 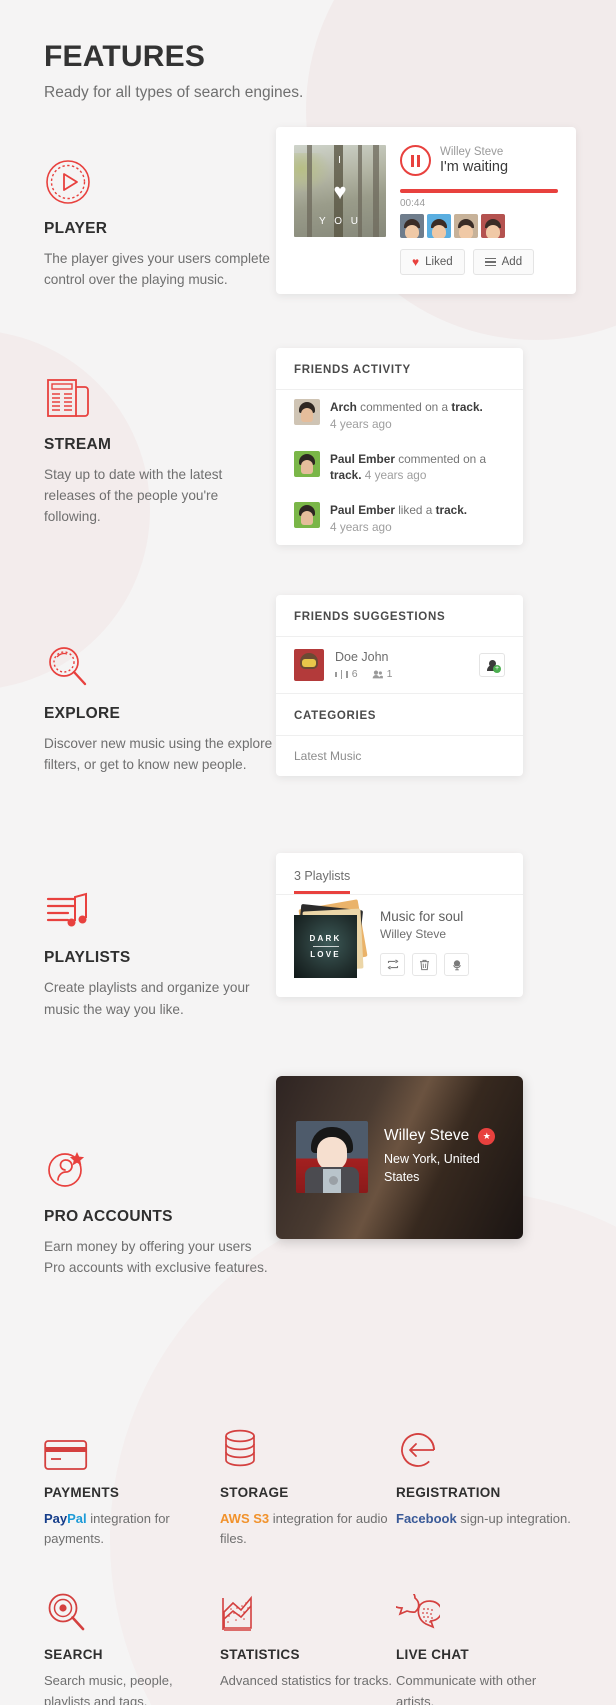 What do you see at coordinates (245, 1518) in the screenshot?
I see `brand-aws-s3: AWS S3` at bounding box center [245, 1518].